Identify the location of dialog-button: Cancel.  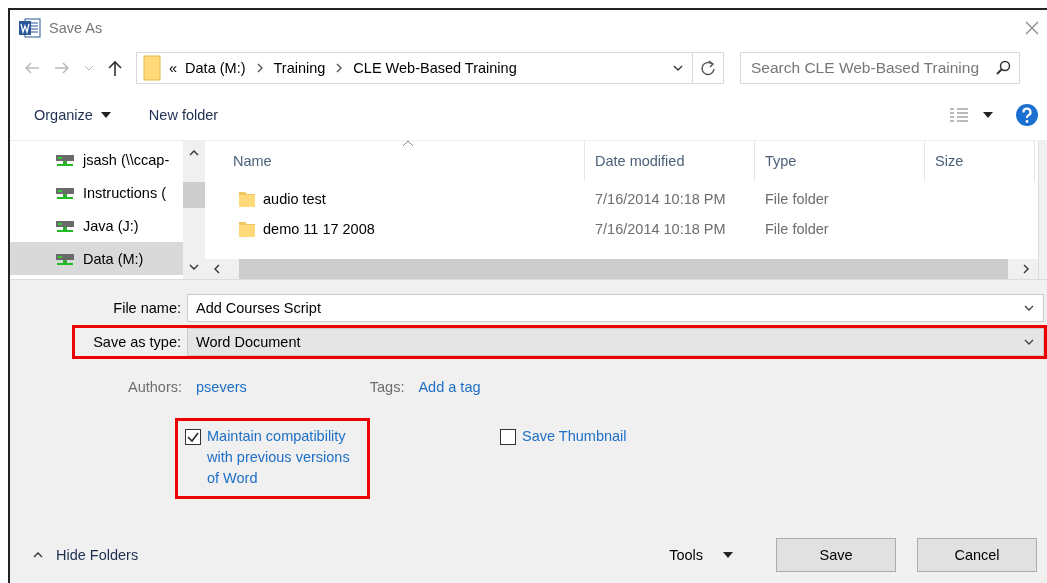
(977, 554).